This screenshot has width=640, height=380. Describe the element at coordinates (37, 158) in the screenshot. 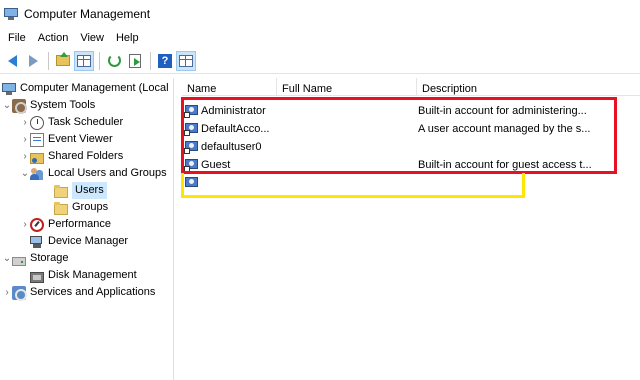

I see `shared-folder-icon` at that location.